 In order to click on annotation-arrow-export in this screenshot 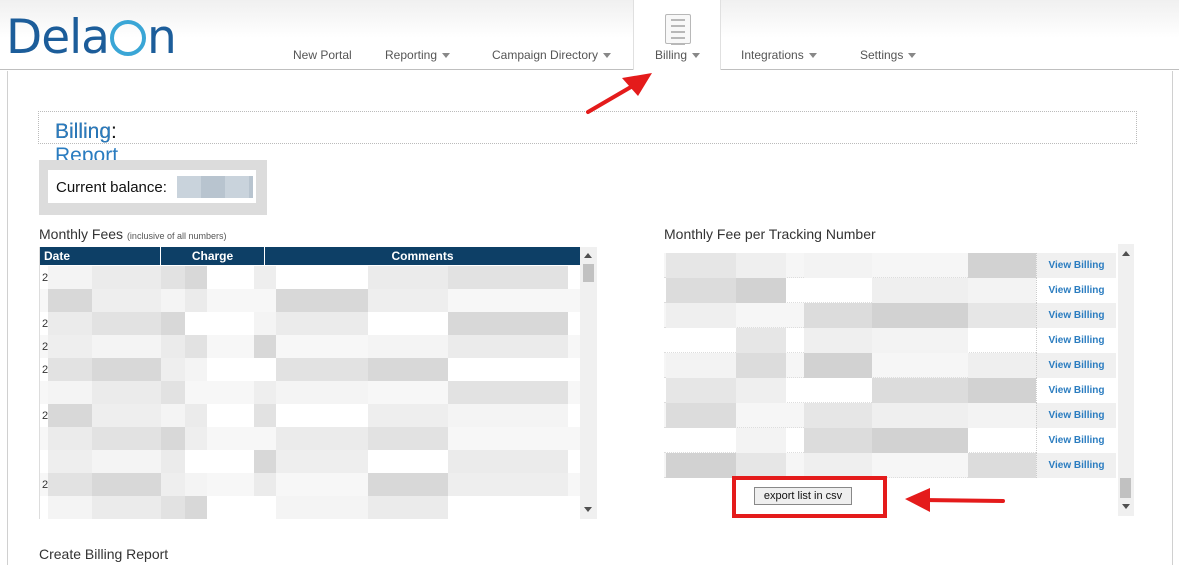, I will do `click(955, 500)`.